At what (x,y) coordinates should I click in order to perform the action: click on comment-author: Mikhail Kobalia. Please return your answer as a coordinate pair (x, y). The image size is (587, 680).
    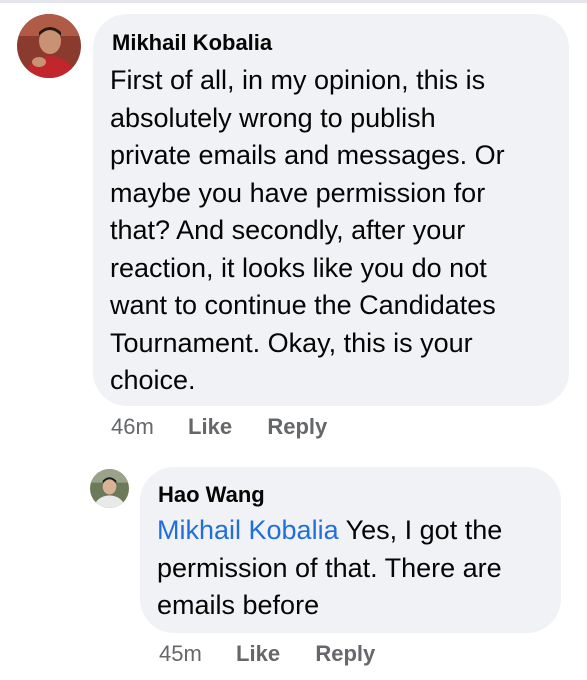
    Looking at the image, I should click on (192, 43).